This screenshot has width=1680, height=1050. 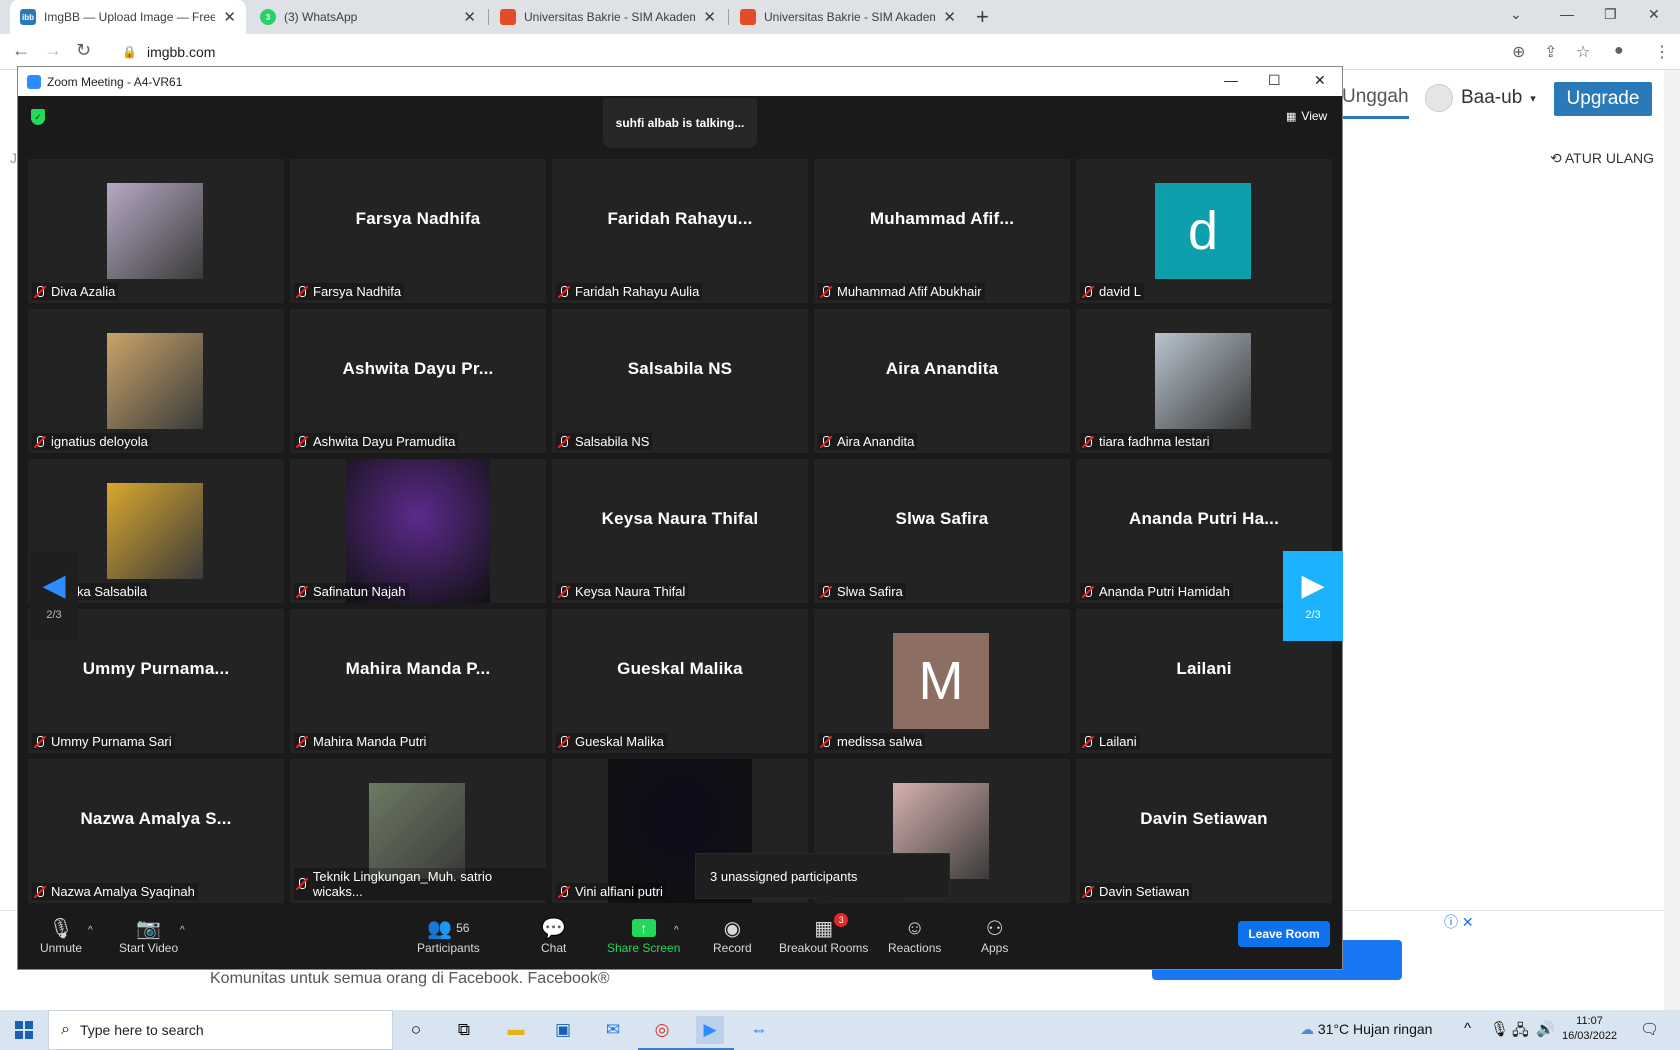 What do you see at coordinates (24, 1030) in the screenshot?
I see `start-button` at bounding box center [24, 1030].